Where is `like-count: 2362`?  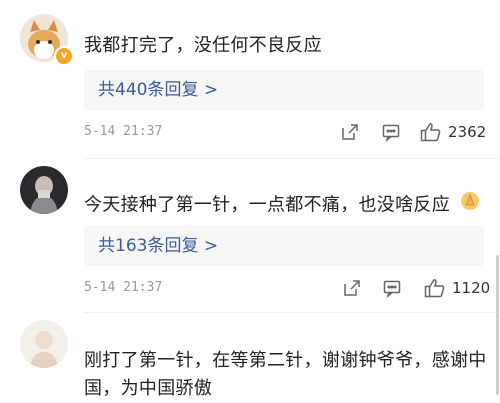 like-count: 2362 is located at coordinates (467, 132).